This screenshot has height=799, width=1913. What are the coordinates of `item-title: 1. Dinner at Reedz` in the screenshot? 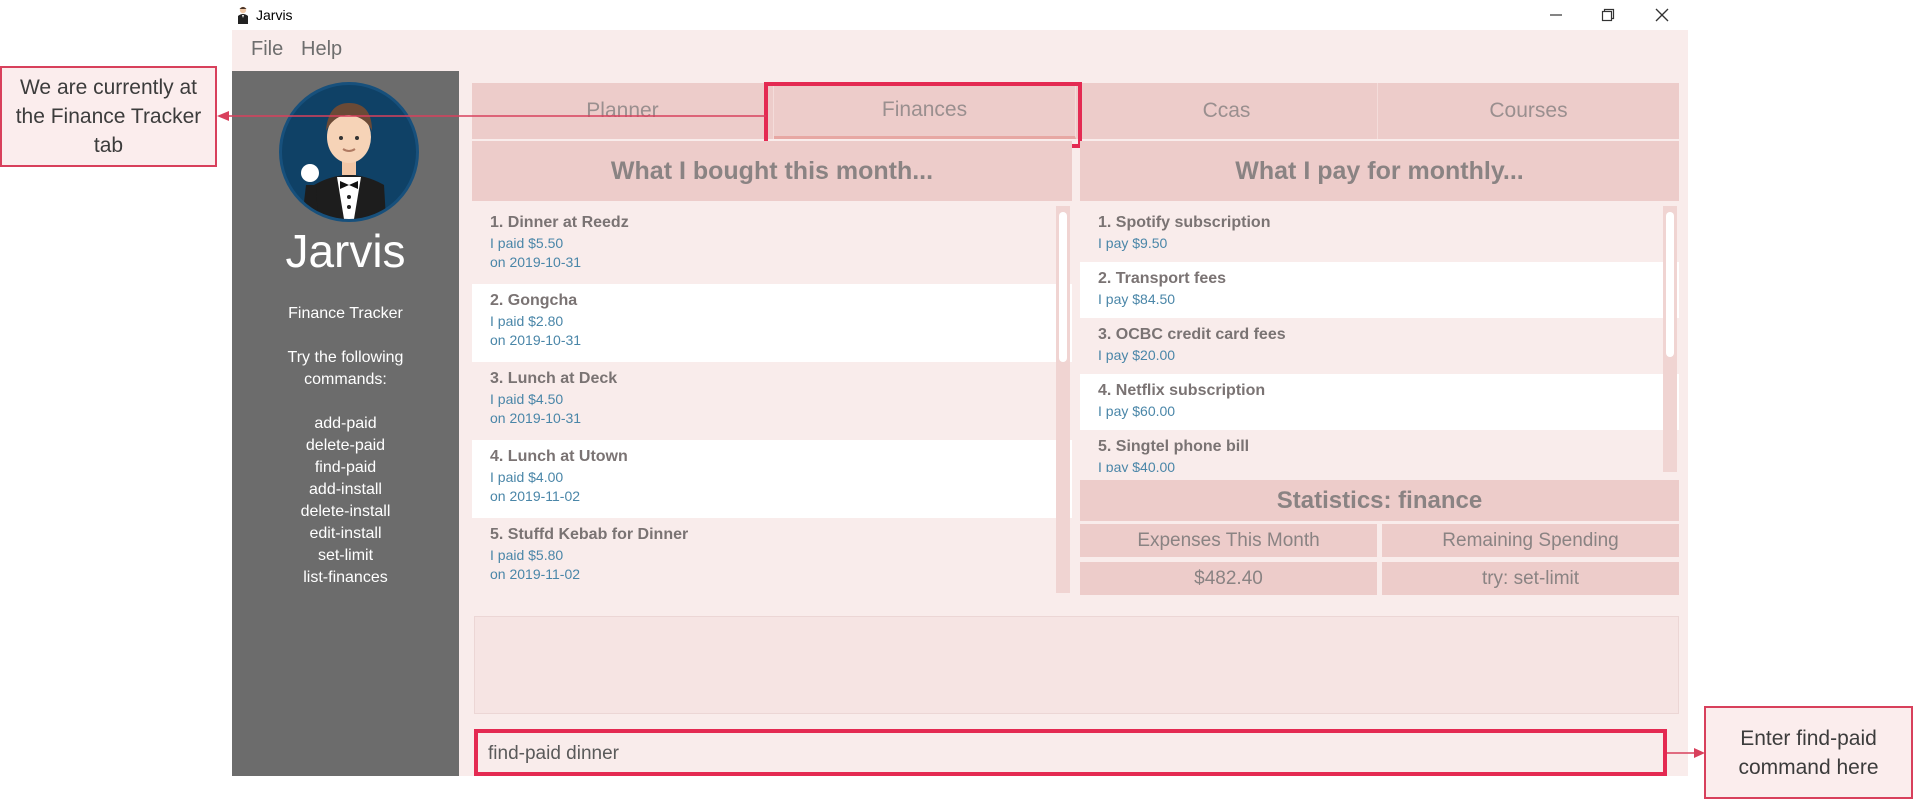 It's located at (559, 222).